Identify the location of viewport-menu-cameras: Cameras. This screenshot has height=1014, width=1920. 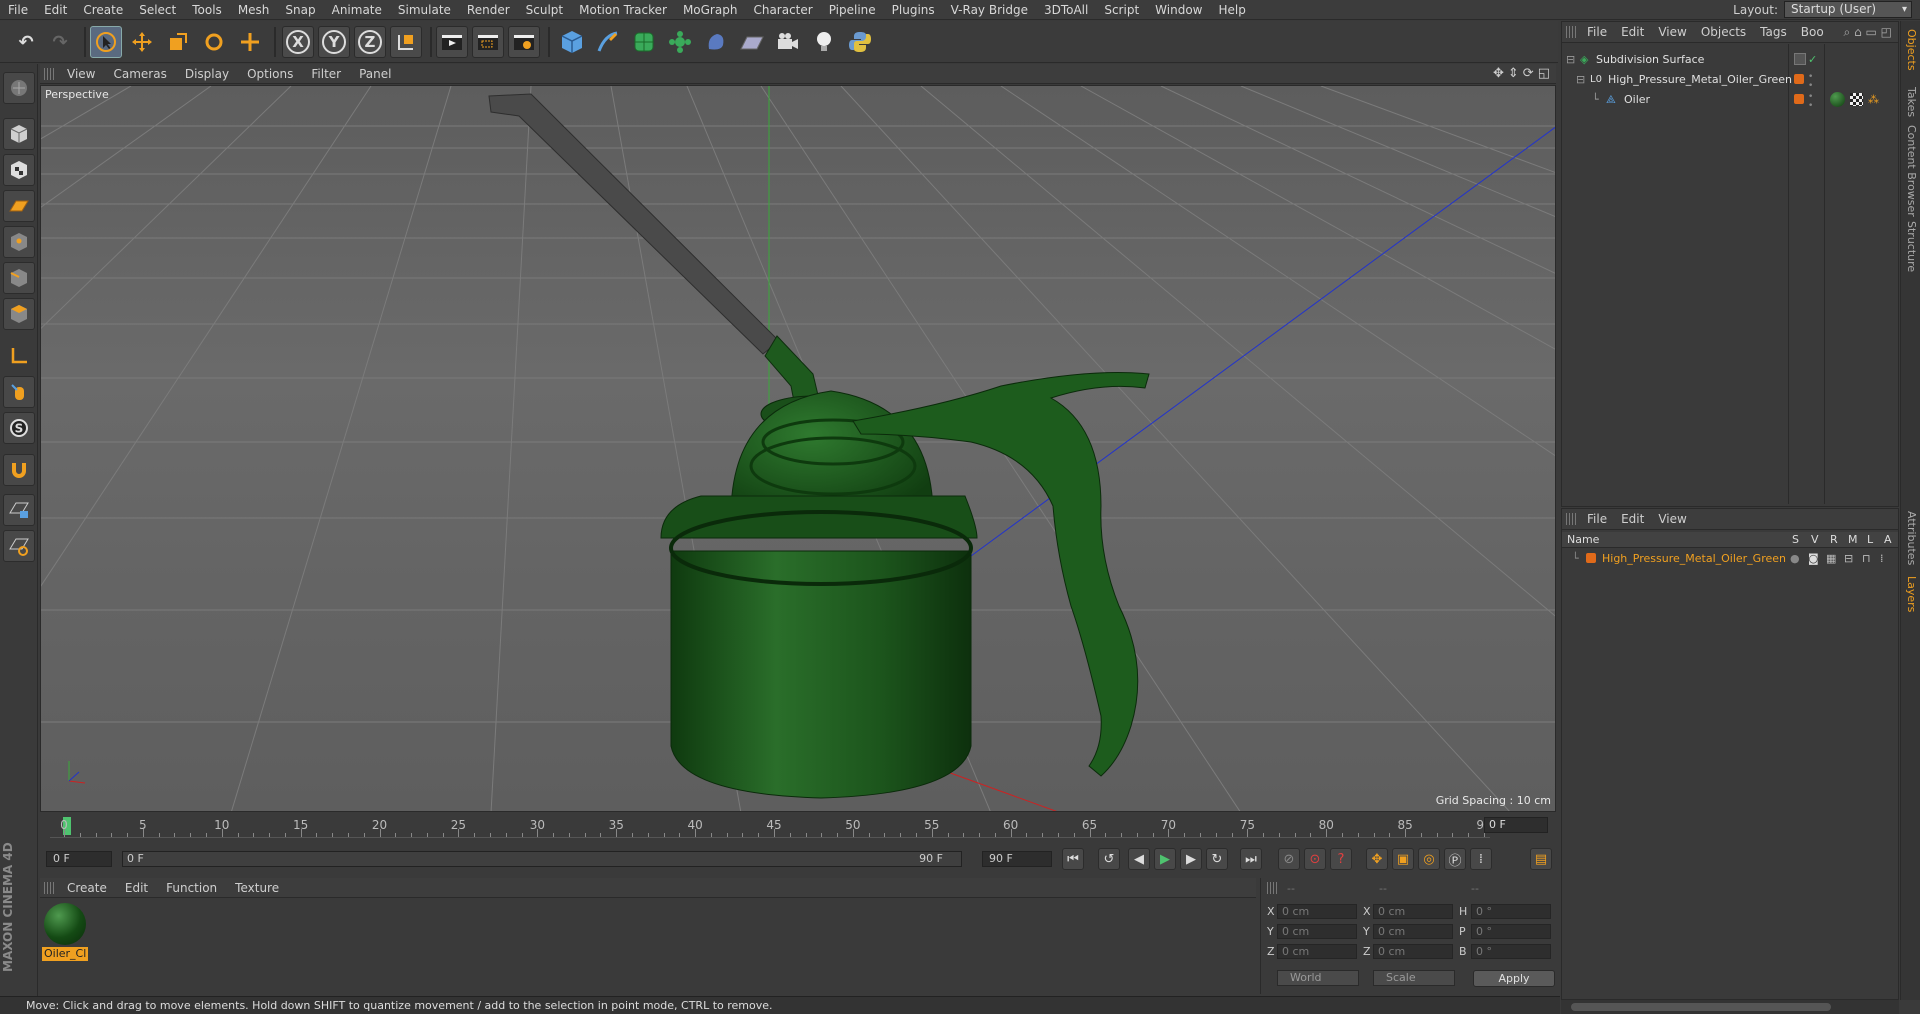
(139, 74).